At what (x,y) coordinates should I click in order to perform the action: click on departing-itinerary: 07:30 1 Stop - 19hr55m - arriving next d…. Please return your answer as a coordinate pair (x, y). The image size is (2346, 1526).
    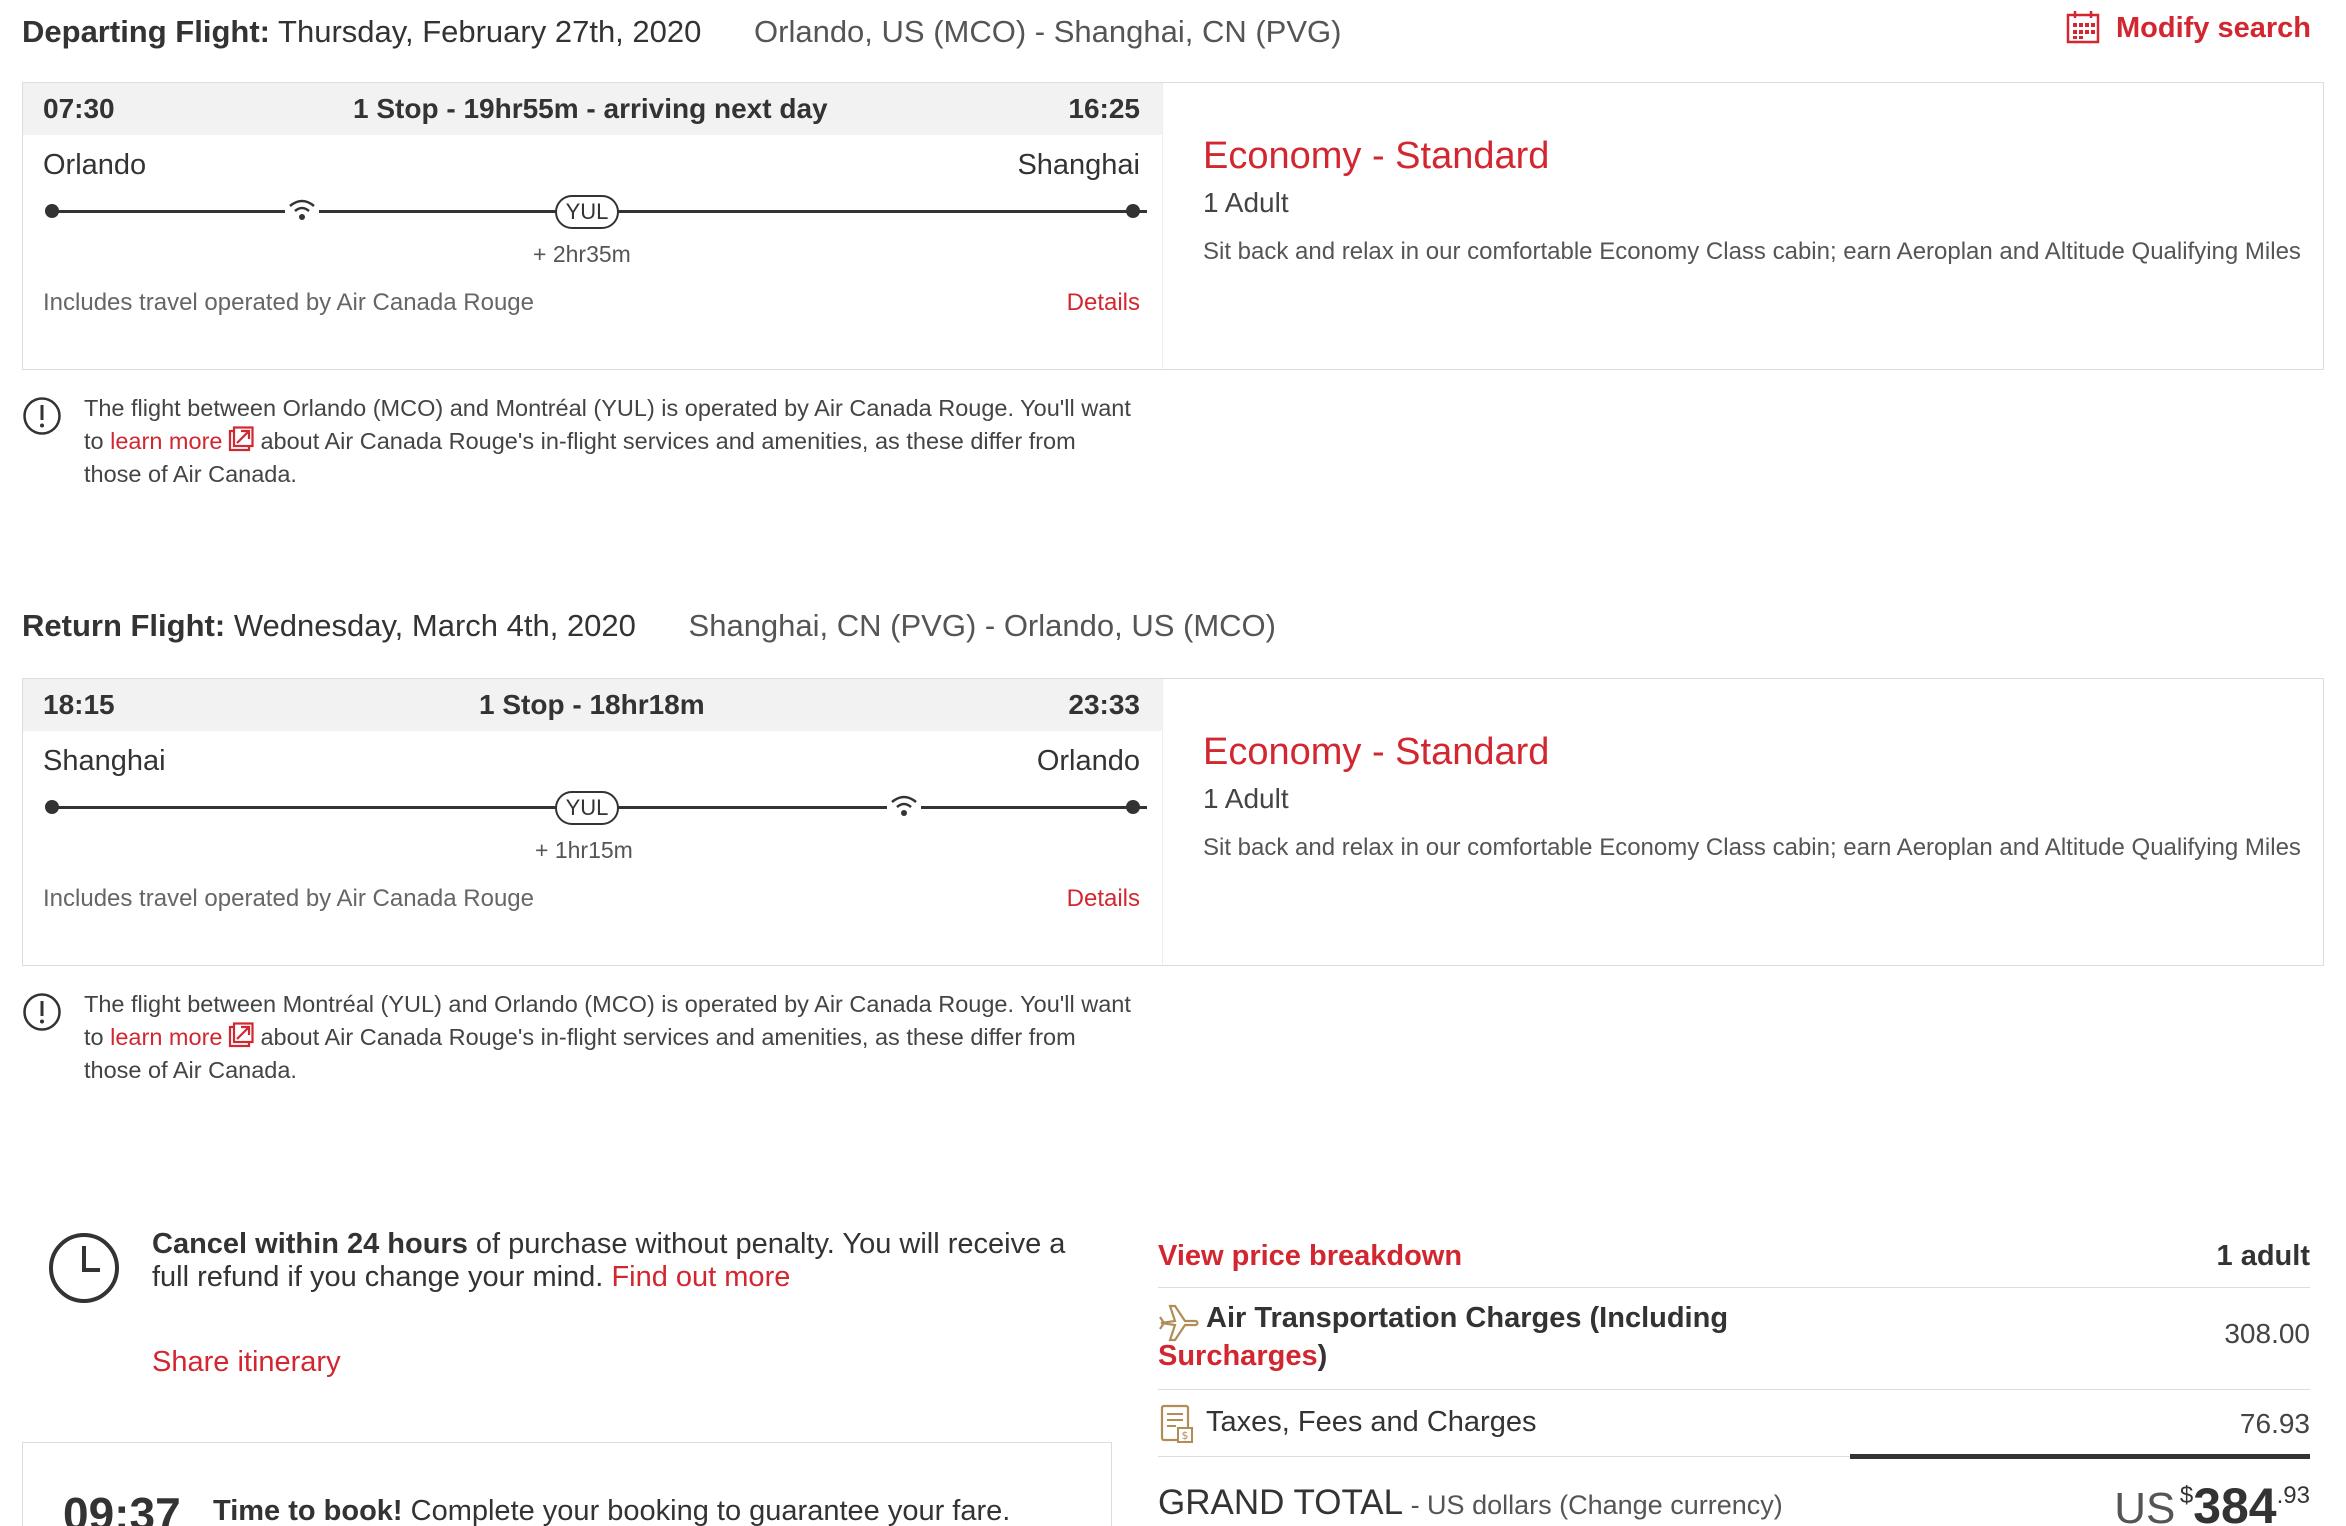
    Looking at the image, I should click on (593, 226).